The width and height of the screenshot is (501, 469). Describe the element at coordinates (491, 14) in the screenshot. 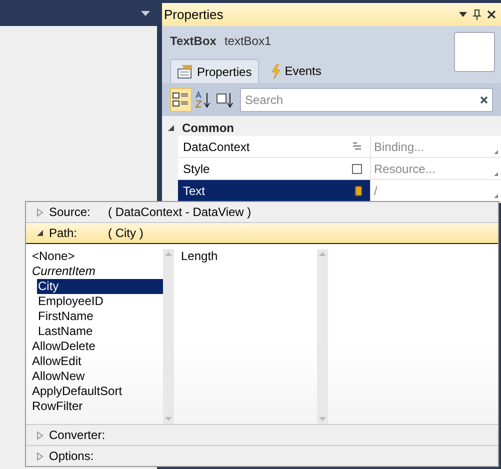

I see `close-icon` at that location.